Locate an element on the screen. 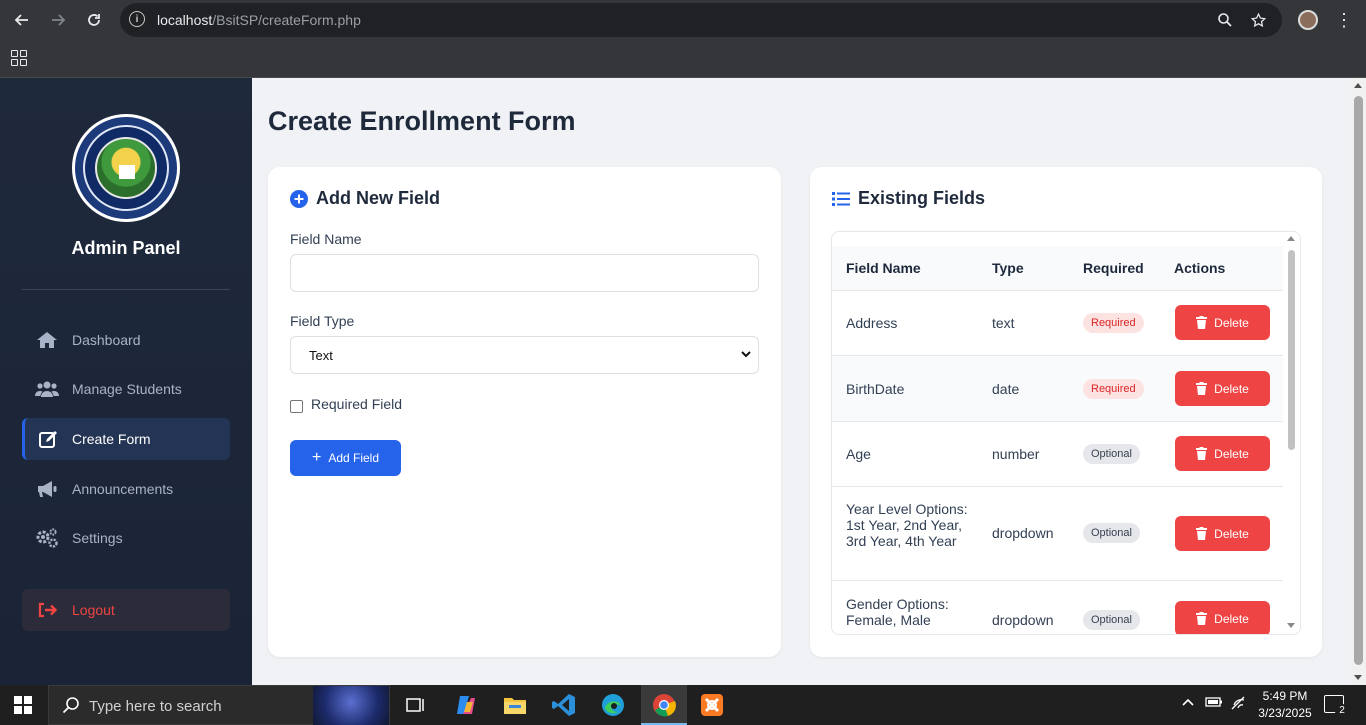  table-scrollbar is located at coordinates (1291, 433).